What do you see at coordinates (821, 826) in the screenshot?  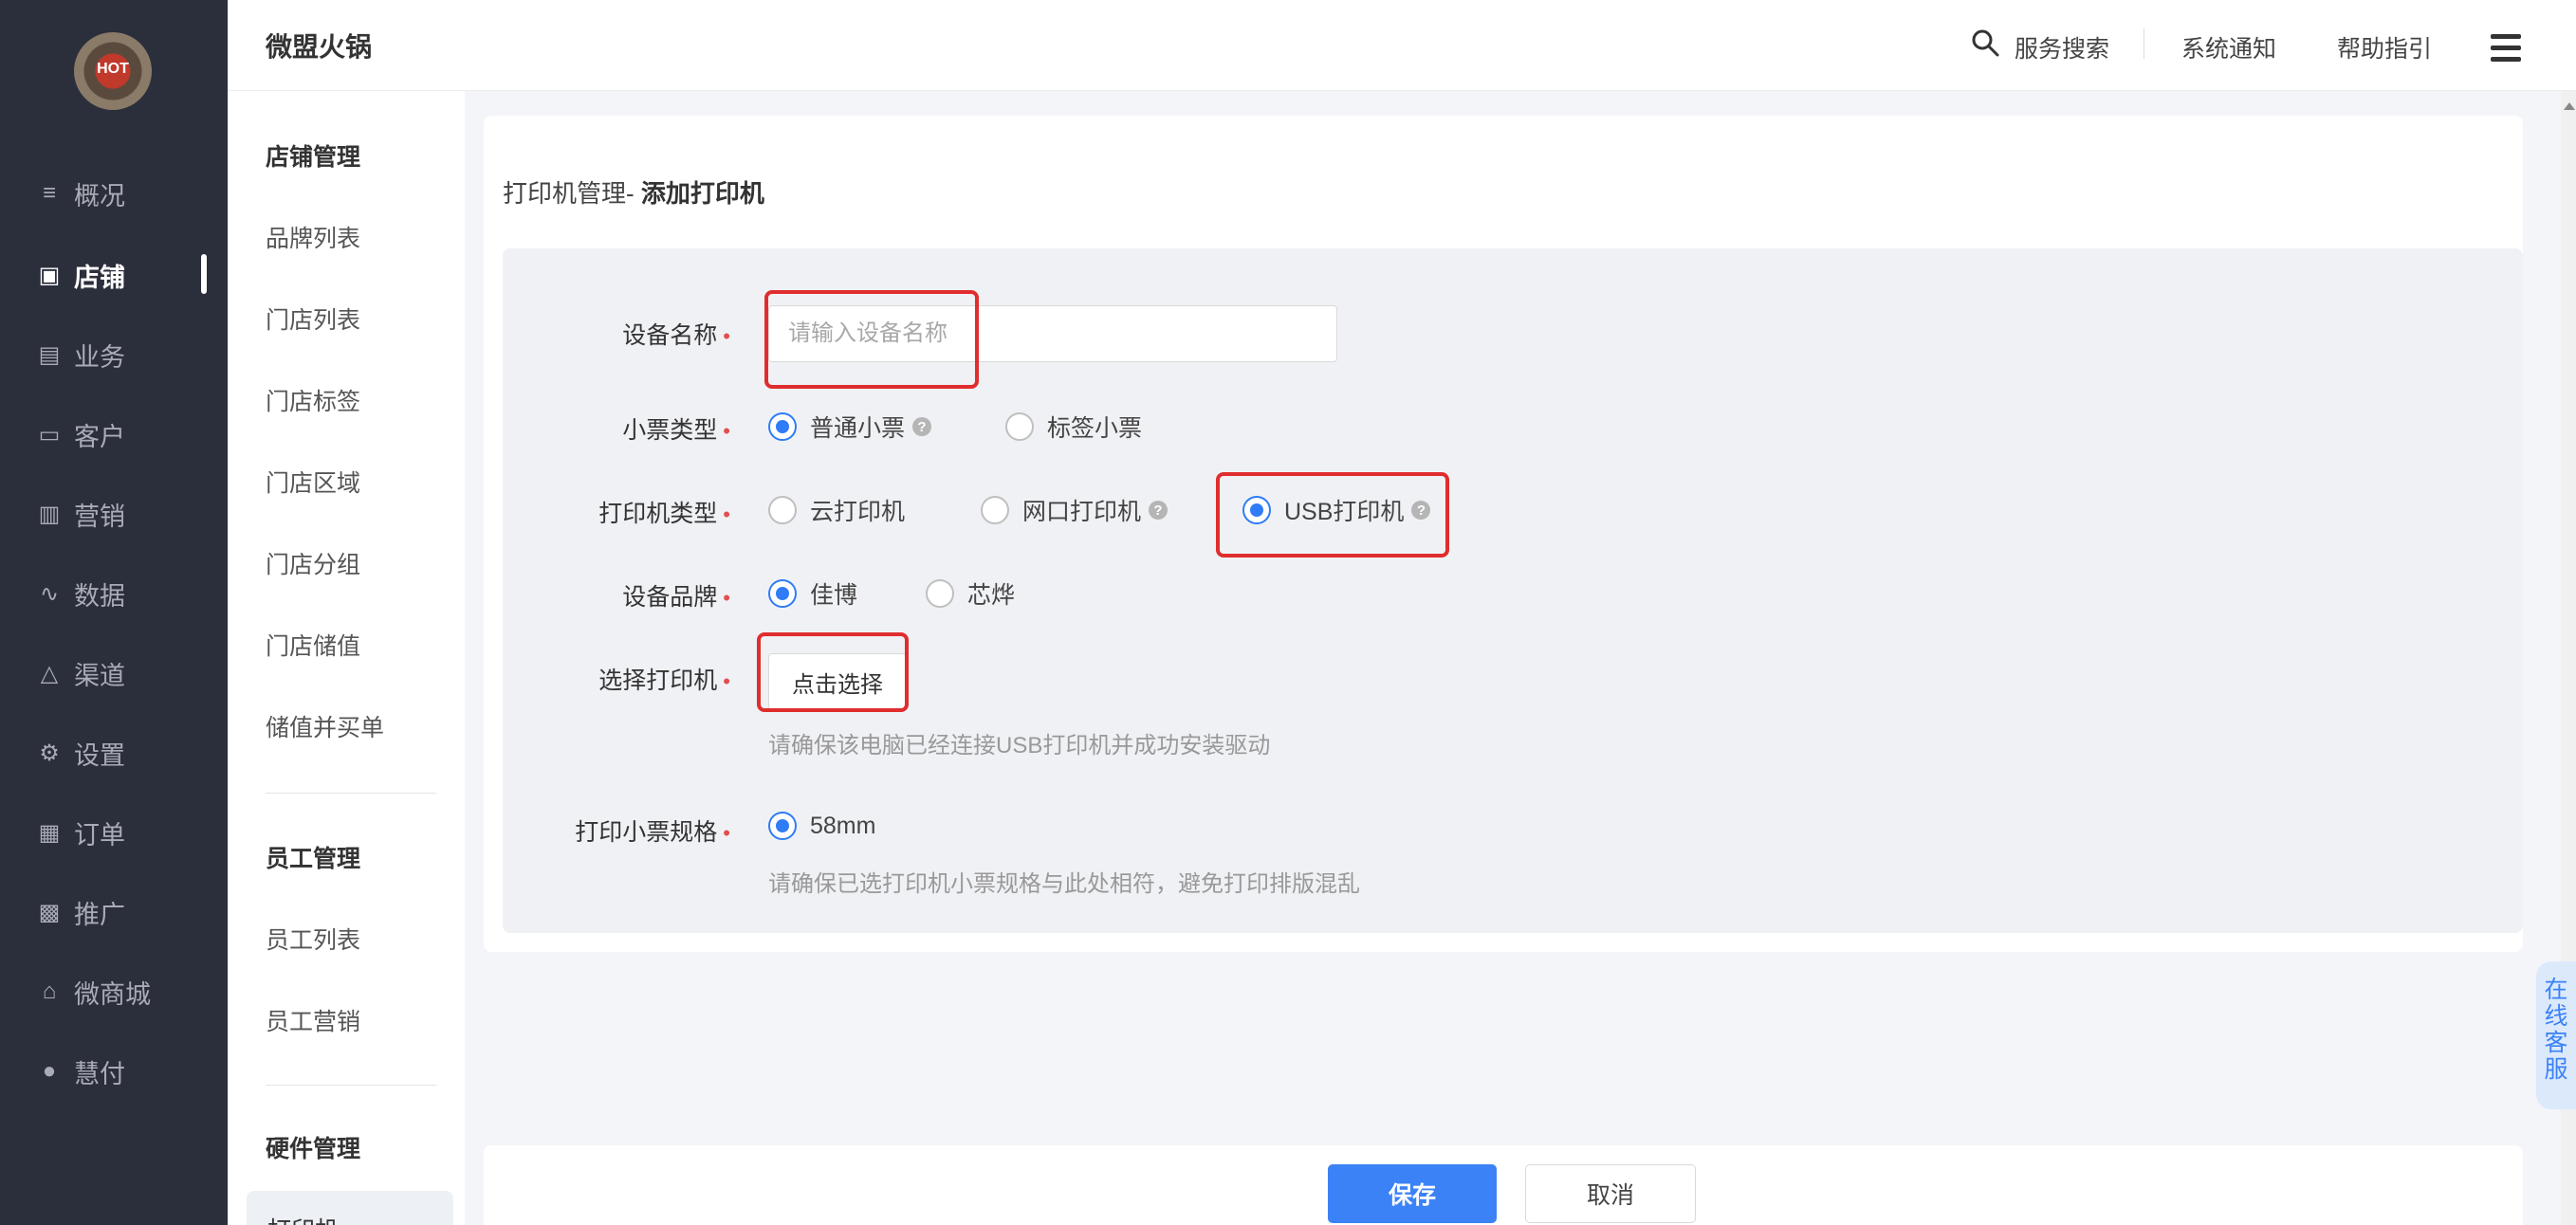 I see `radio-spec-58mm: 58mm` at bounding box center [821, 826].